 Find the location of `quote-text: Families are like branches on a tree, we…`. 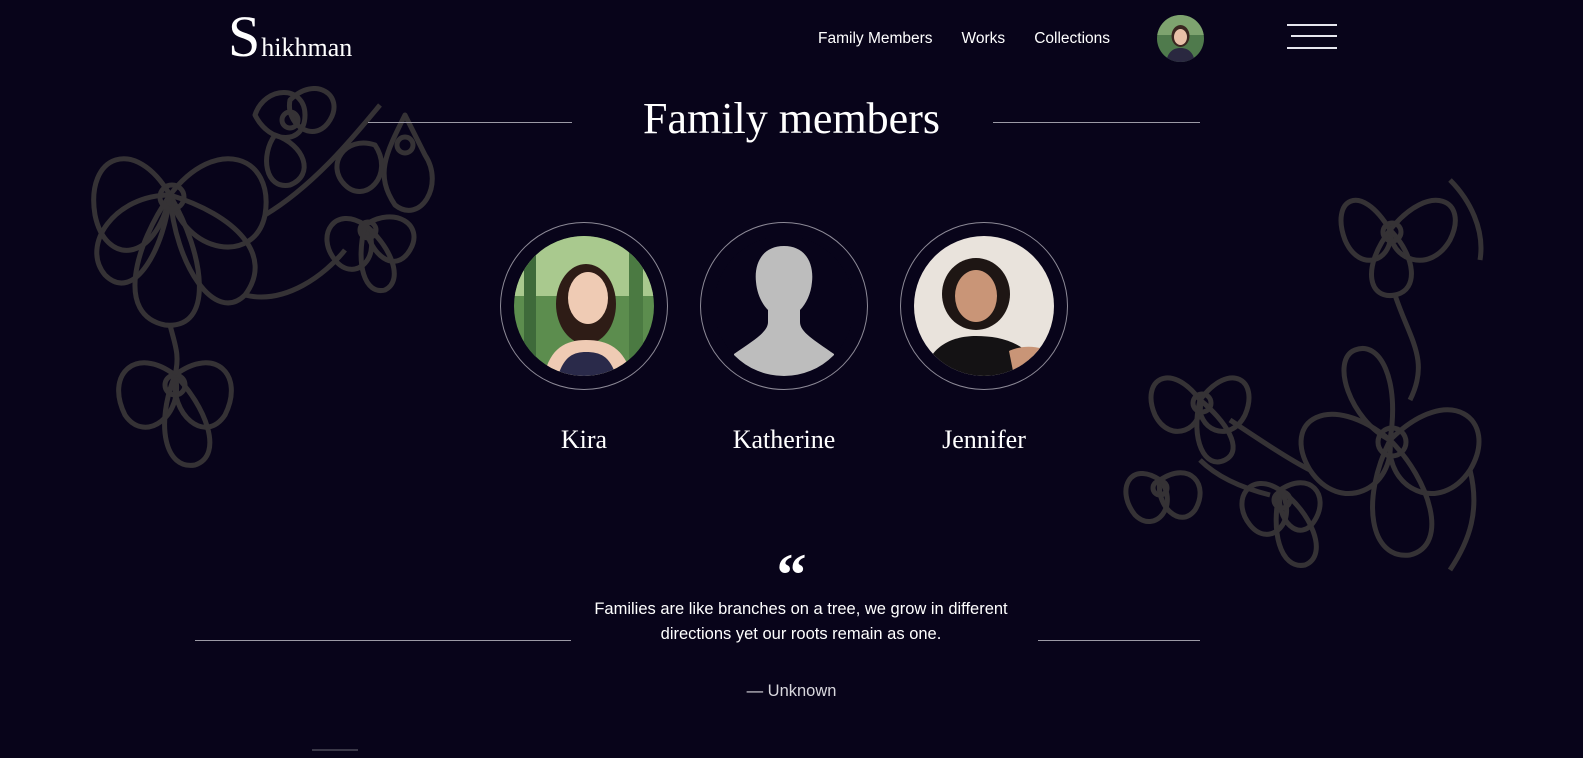

quote-text: Families are like branches on a tree, we… is located at coordinates (801, 621).